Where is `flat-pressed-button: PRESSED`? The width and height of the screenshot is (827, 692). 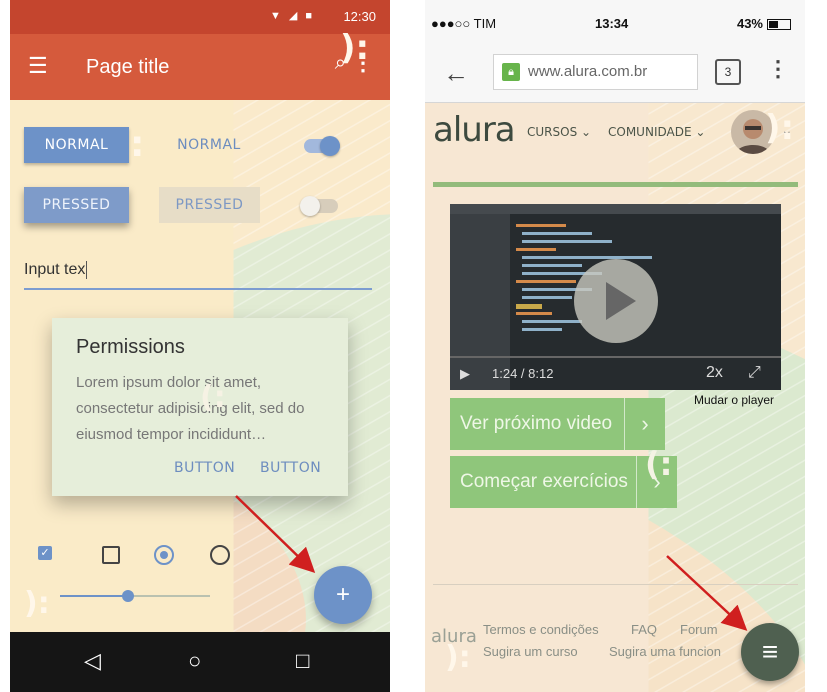
flat-pressed-button: PRESSED is located at coordinates (209, 205).